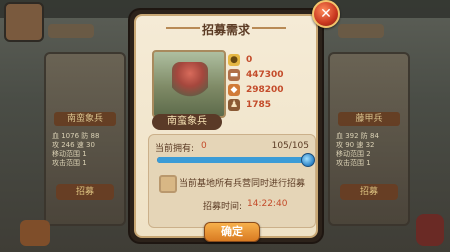 Image resolution: width=450 pixels, height=252 pixels. What do you see at coordinates (430, 230) in the screenshot?
I see `side-menu-icon` at bounding box center [430, 230].